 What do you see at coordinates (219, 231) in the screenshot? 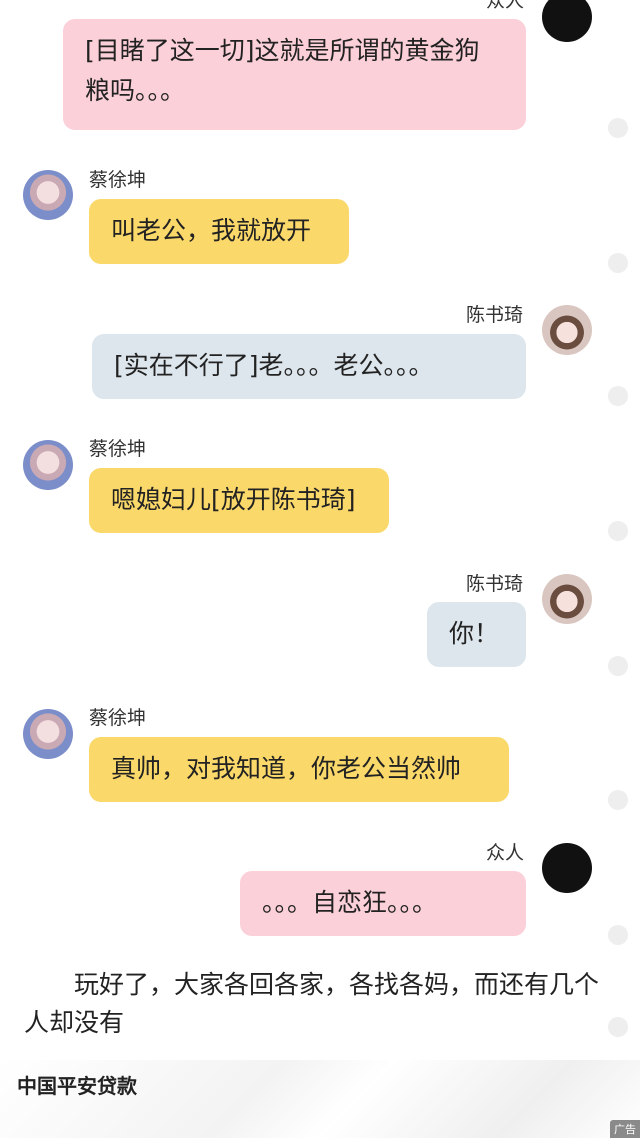
I see `chat-bubble: 叫老公，我就放开` at bounding box center [219, 231].